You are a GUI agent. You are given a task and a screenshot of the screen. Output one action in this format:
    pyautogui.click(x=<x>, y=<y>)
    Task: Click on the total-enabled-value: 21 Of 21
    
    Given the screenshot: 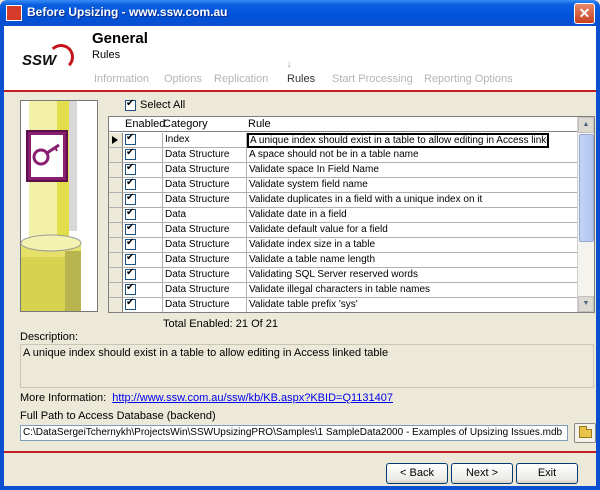 What is the action you would take?
    pyautogui.click(x=256, y=324)
    